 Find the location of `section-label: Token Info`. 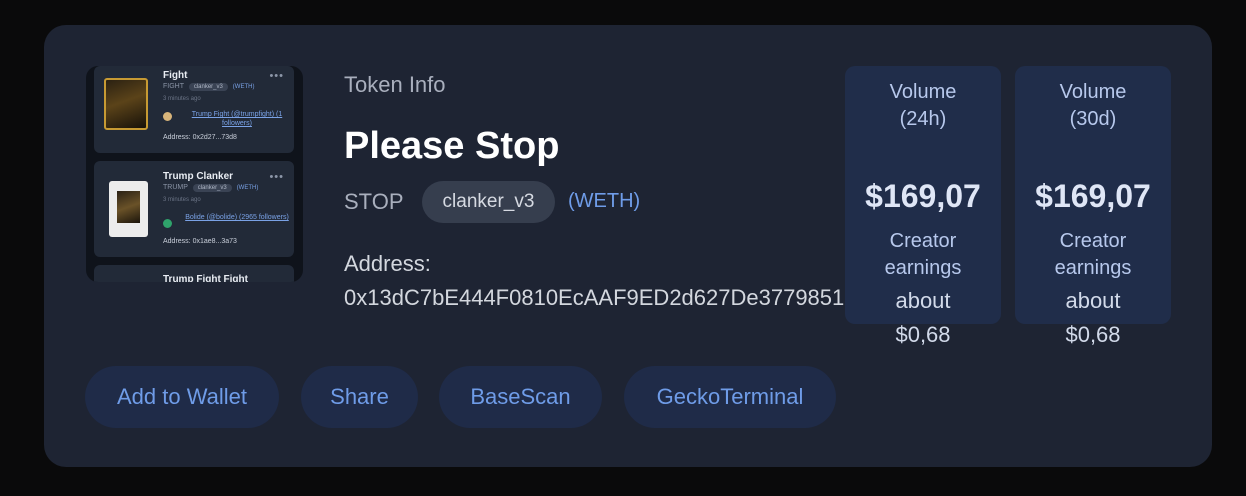

section-label: Token Info is located at coordinates (395, 84).